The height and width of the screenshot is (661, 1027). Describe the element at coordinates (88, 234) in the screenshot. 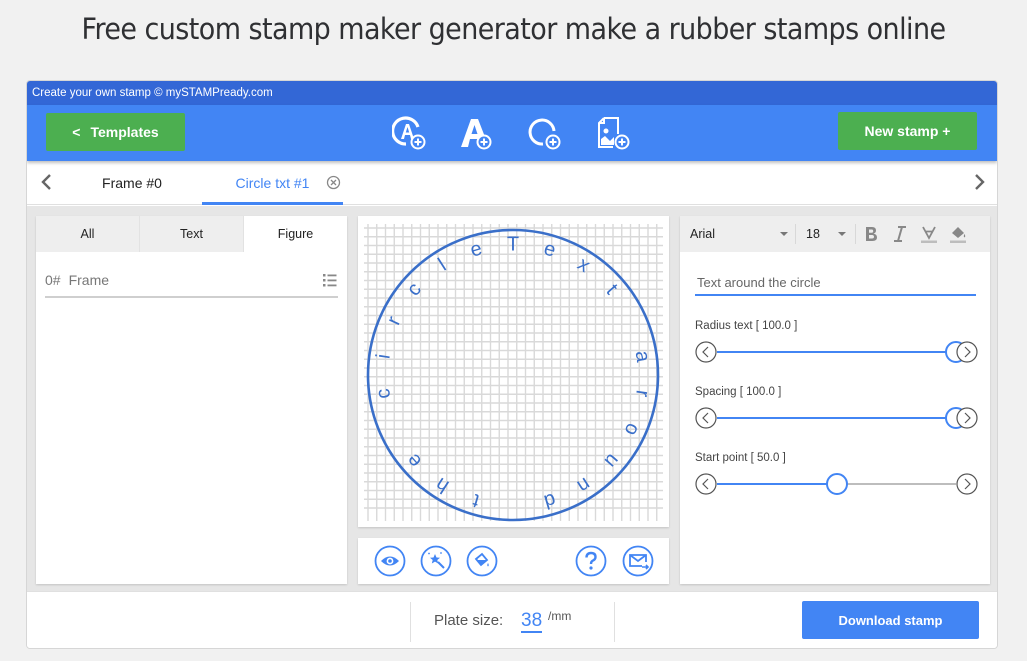

I see `filter-tab-all: All` at that location.